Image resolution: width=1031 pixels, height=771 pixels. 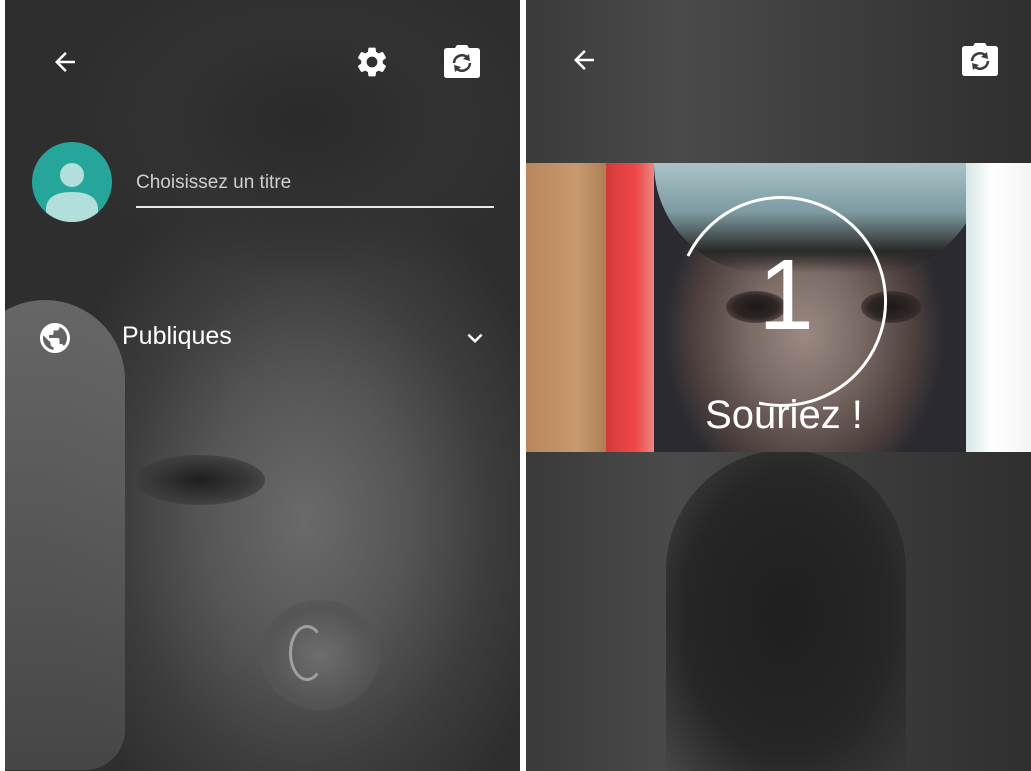 I want to click on privacy-dropdown-button, so click(x=475, y=338).